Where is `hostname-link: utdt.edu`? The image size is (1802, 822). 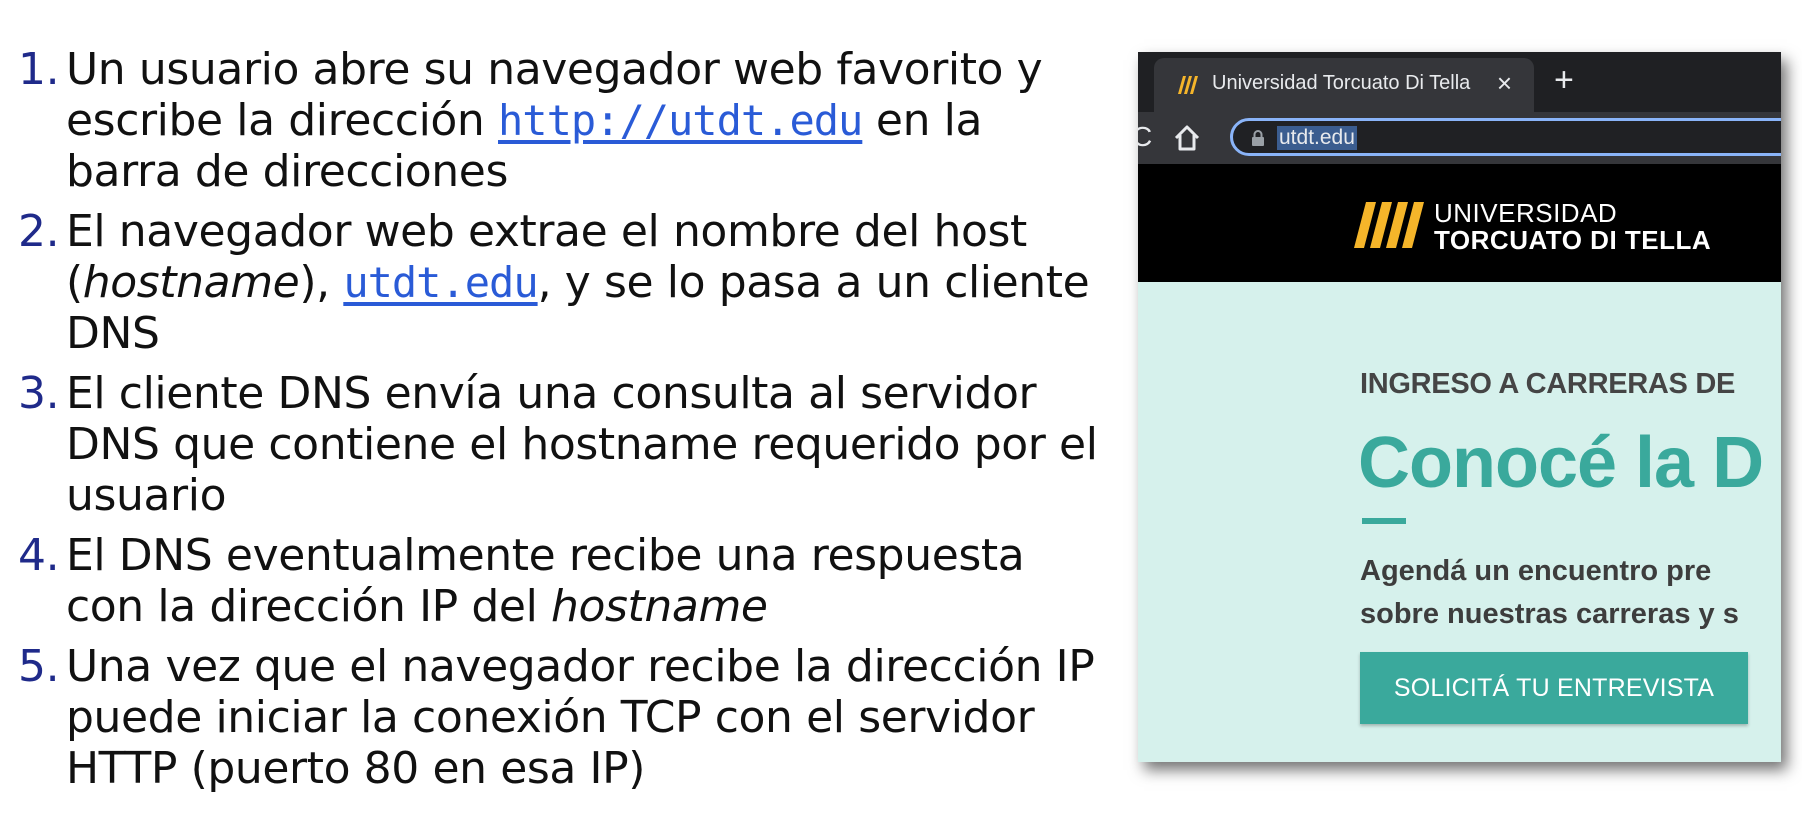
hostname-link: utdt.edu is located at coordinates (440, 282).